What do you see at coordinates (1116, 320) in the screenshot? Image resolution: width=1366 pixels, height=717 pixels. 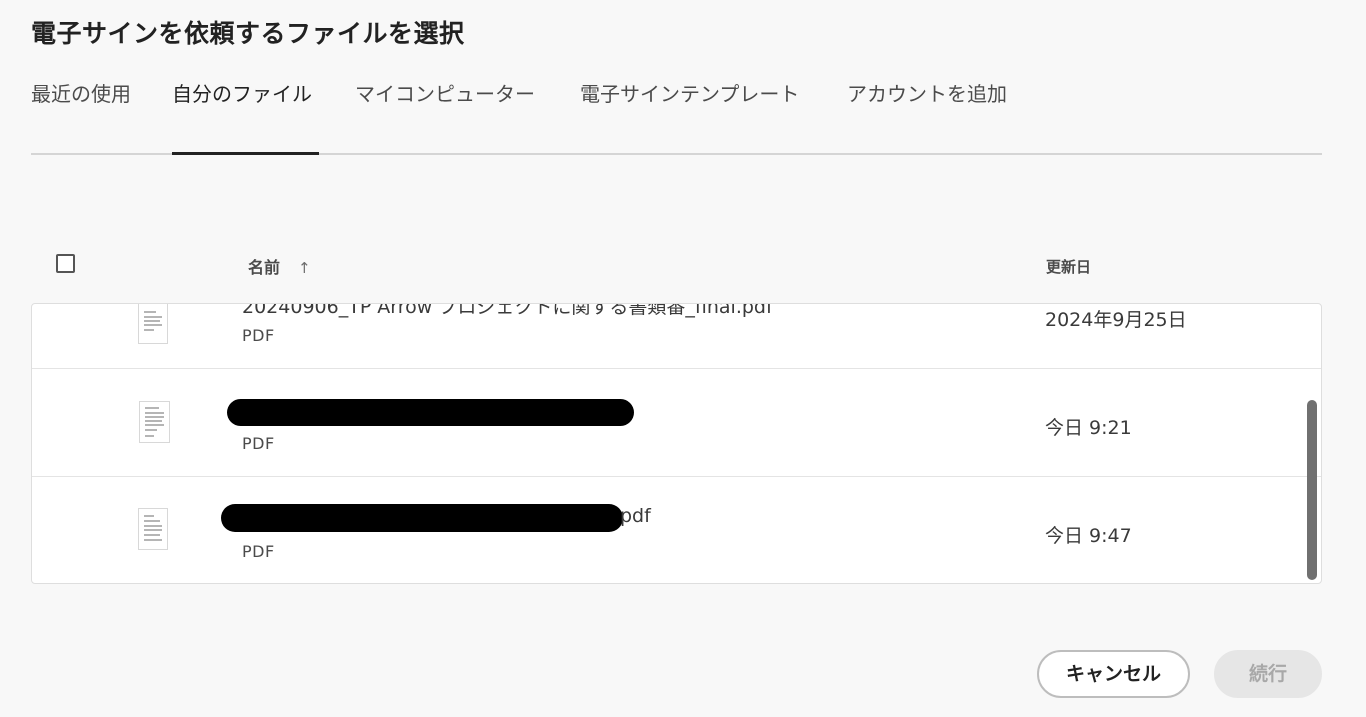 I see `file-date: 2024年9月25日` at bounding box center [1116, 320].